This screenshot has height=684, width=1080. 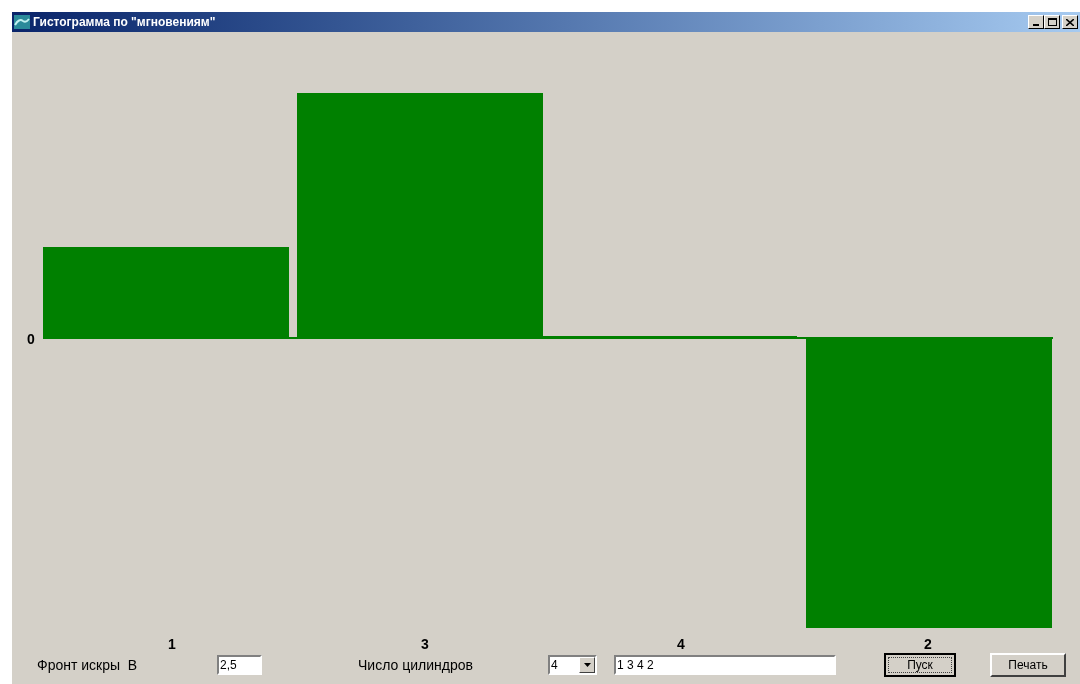 What do you see at coordinates (725, 665) in the screenshot?
I see `input-field: 1 3 4 2` at bounding box center [725, 665].